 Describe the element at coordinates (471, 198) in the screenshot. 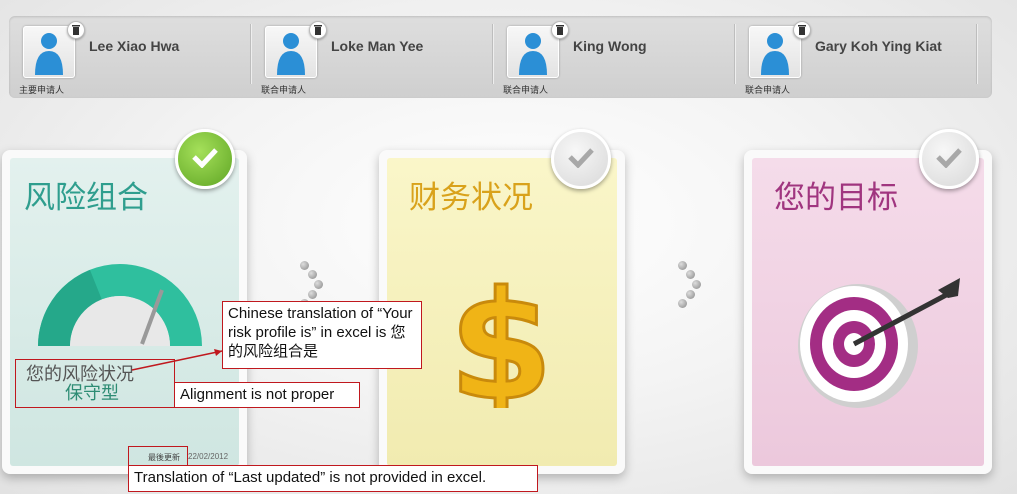

I see `card-title: 财务状况` at that location.